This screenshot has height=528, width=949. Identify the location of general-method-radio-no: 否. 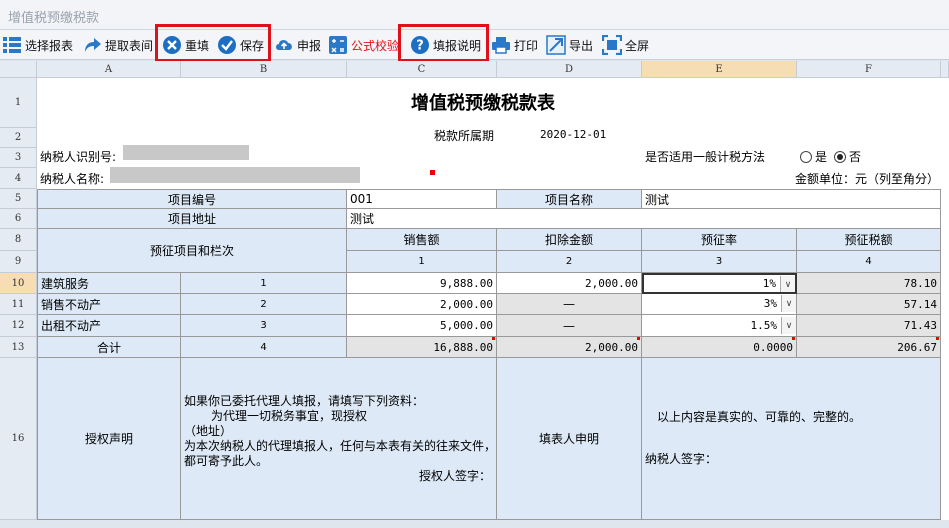
(847, 156).